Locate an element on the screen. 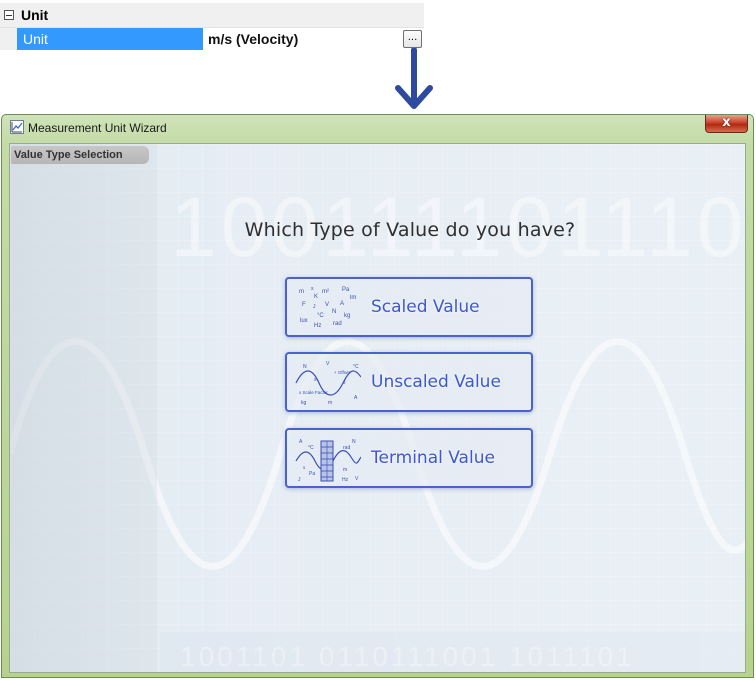 The width and height of the screenshot is (756, 680). scaled-value-label: Scaled Value is located at coordinates (425, 307).